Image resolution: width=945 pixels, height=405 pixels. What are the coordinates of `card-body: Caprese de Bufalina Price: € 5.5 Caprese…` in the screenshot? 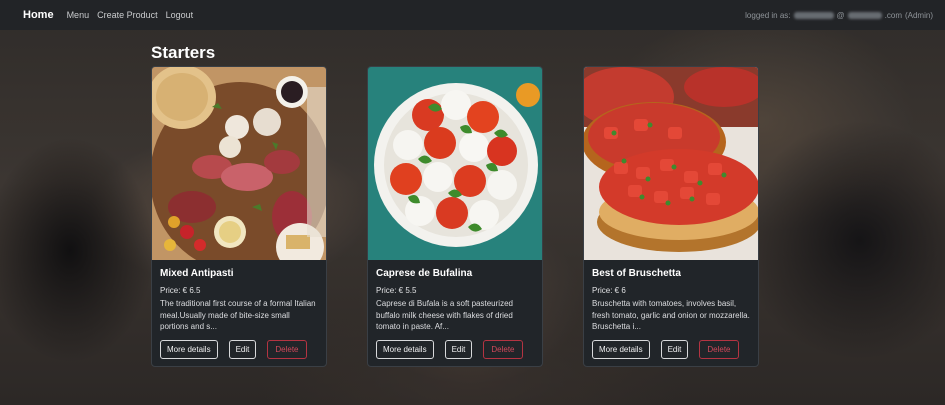 It's located at (455, 313).